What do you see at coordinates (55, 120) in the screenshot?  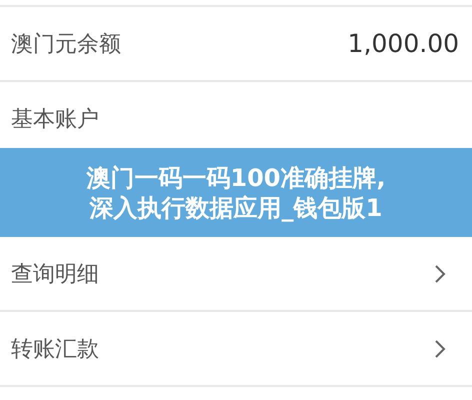 I see `row-label: 基本账户` at bounding box center [55, 120].